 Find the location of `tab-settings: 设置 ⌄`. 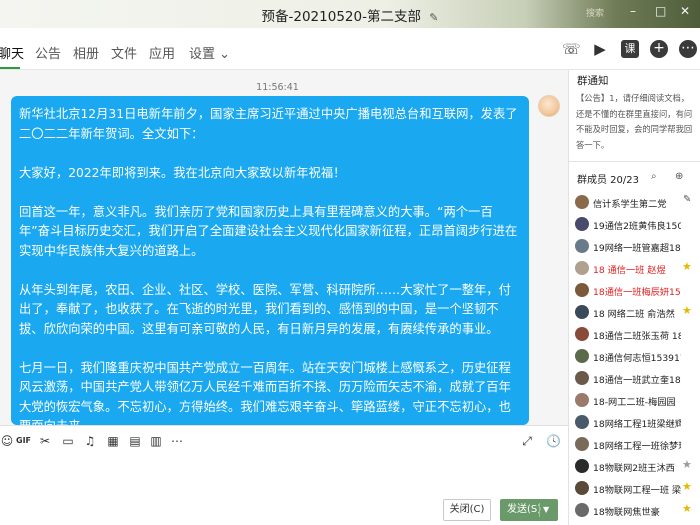

tab-settings: 设置 ⌄ is located at coordinates (209, 52).